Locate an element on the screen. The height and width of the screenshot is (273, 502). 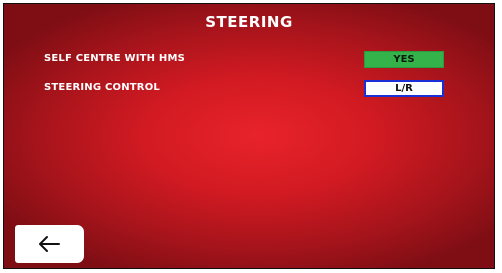
arrow-left-icon is located at coordinates (49, 244).